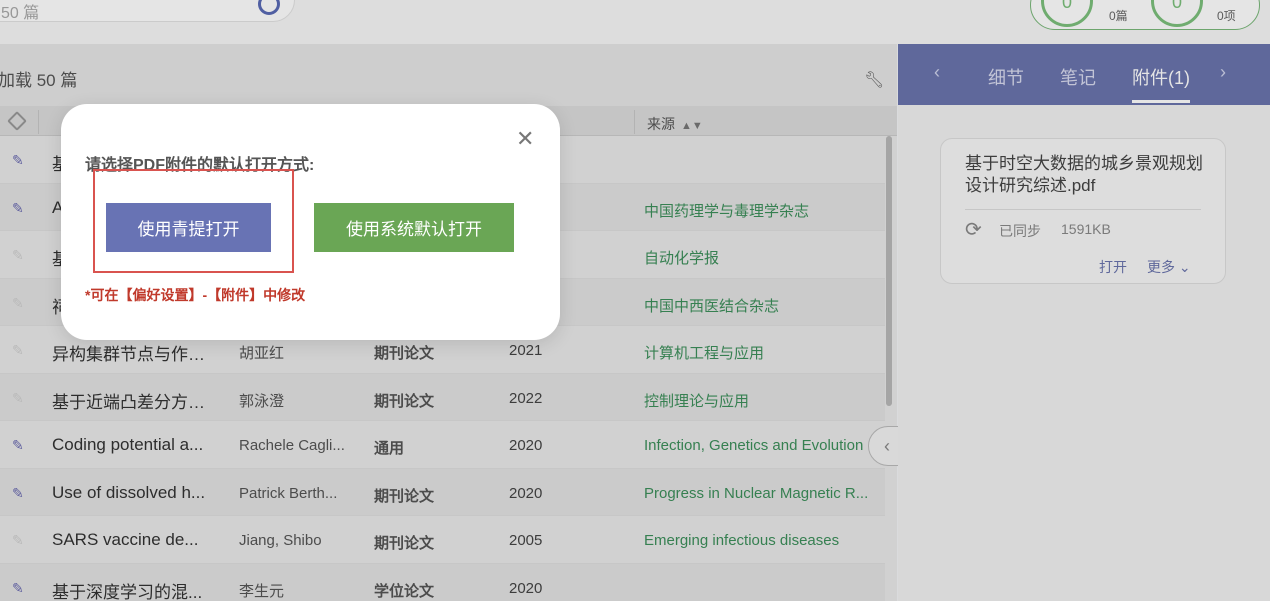 This screenshot has width=1270, height=601. I want to click on open-with-system-button: 使用系统默认打开, so click(414, 227).